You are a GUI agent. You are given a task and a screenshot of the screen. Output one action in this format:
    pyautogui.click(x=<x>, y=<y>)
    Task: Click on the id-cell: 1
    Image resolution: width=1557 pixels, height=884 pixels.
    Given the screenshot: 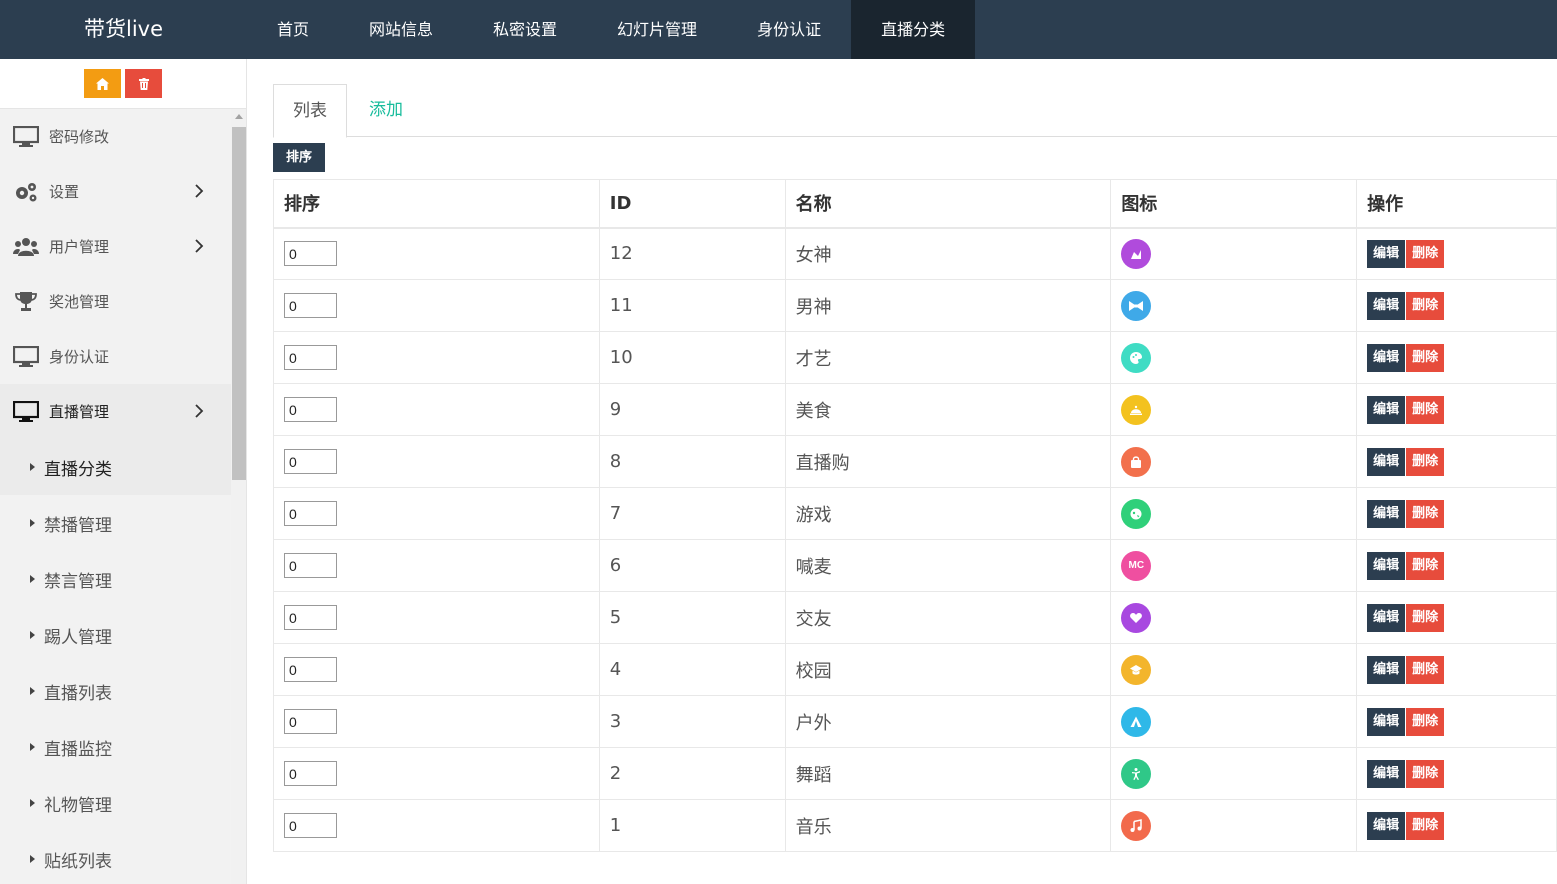 What is the action you would take?
    pyautogui.click(x=692, y=825)
    